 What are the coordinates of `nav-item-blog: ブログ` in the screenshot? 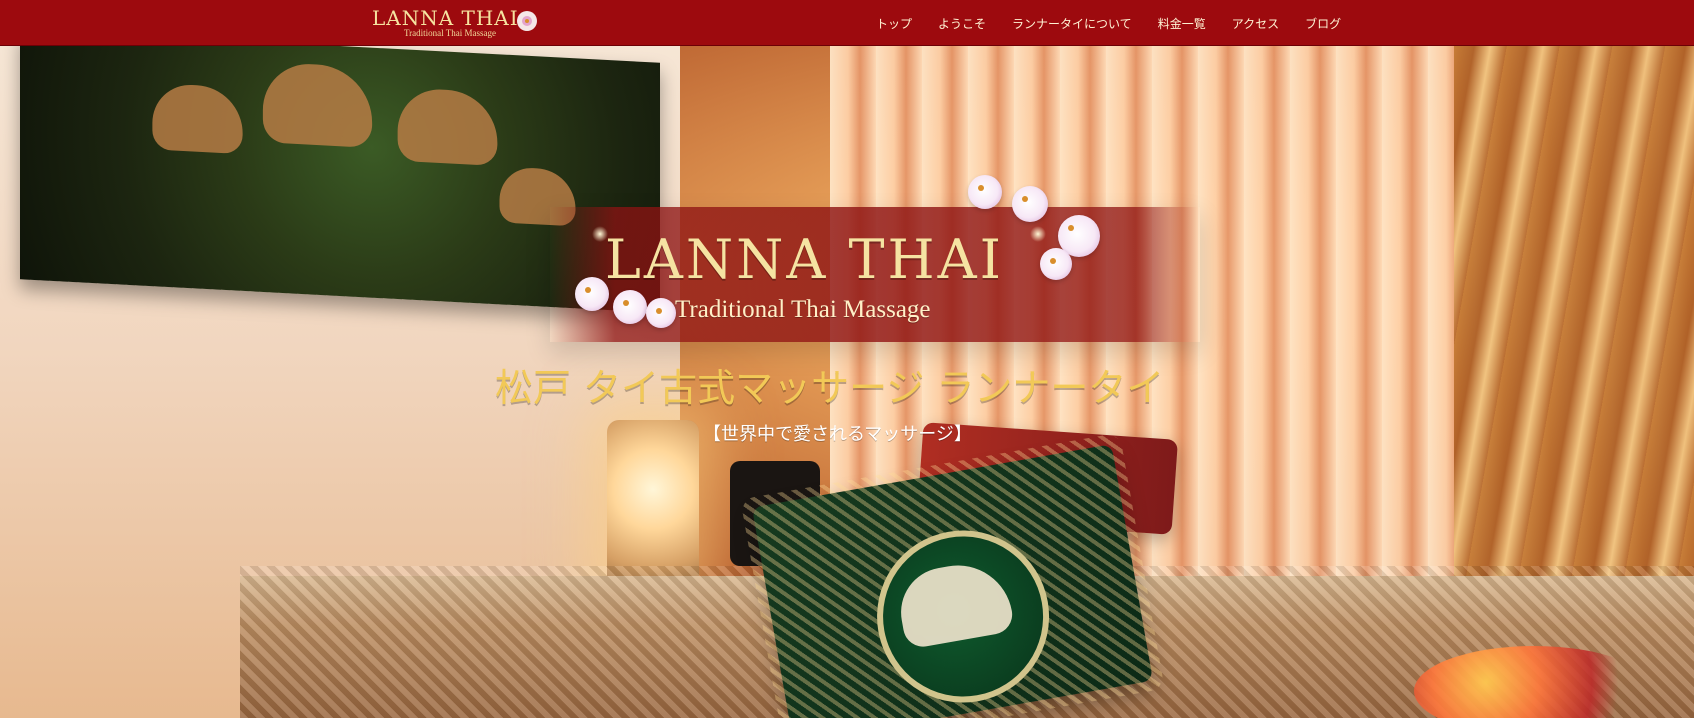 It's located at (1323, 23).